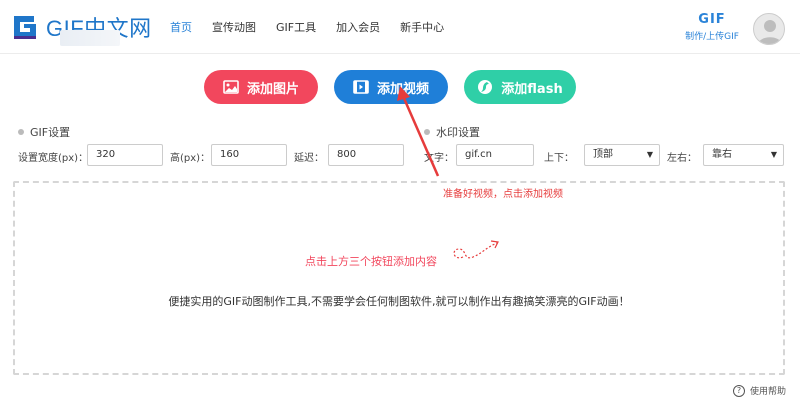  I want to click on gif-settings-label: GIF设置, so click(50, 132).